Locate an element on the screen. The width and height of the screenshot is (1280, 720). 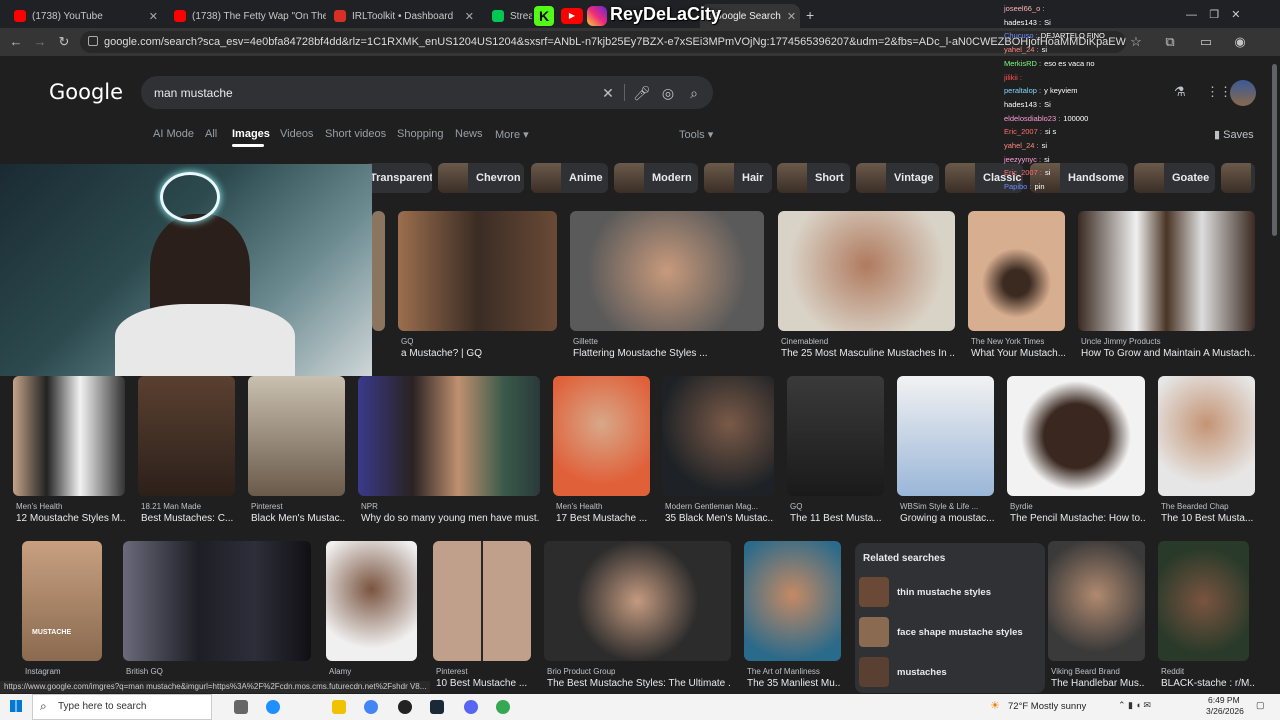
chip-chevron: Chevron is located at coordinates (481, 178).